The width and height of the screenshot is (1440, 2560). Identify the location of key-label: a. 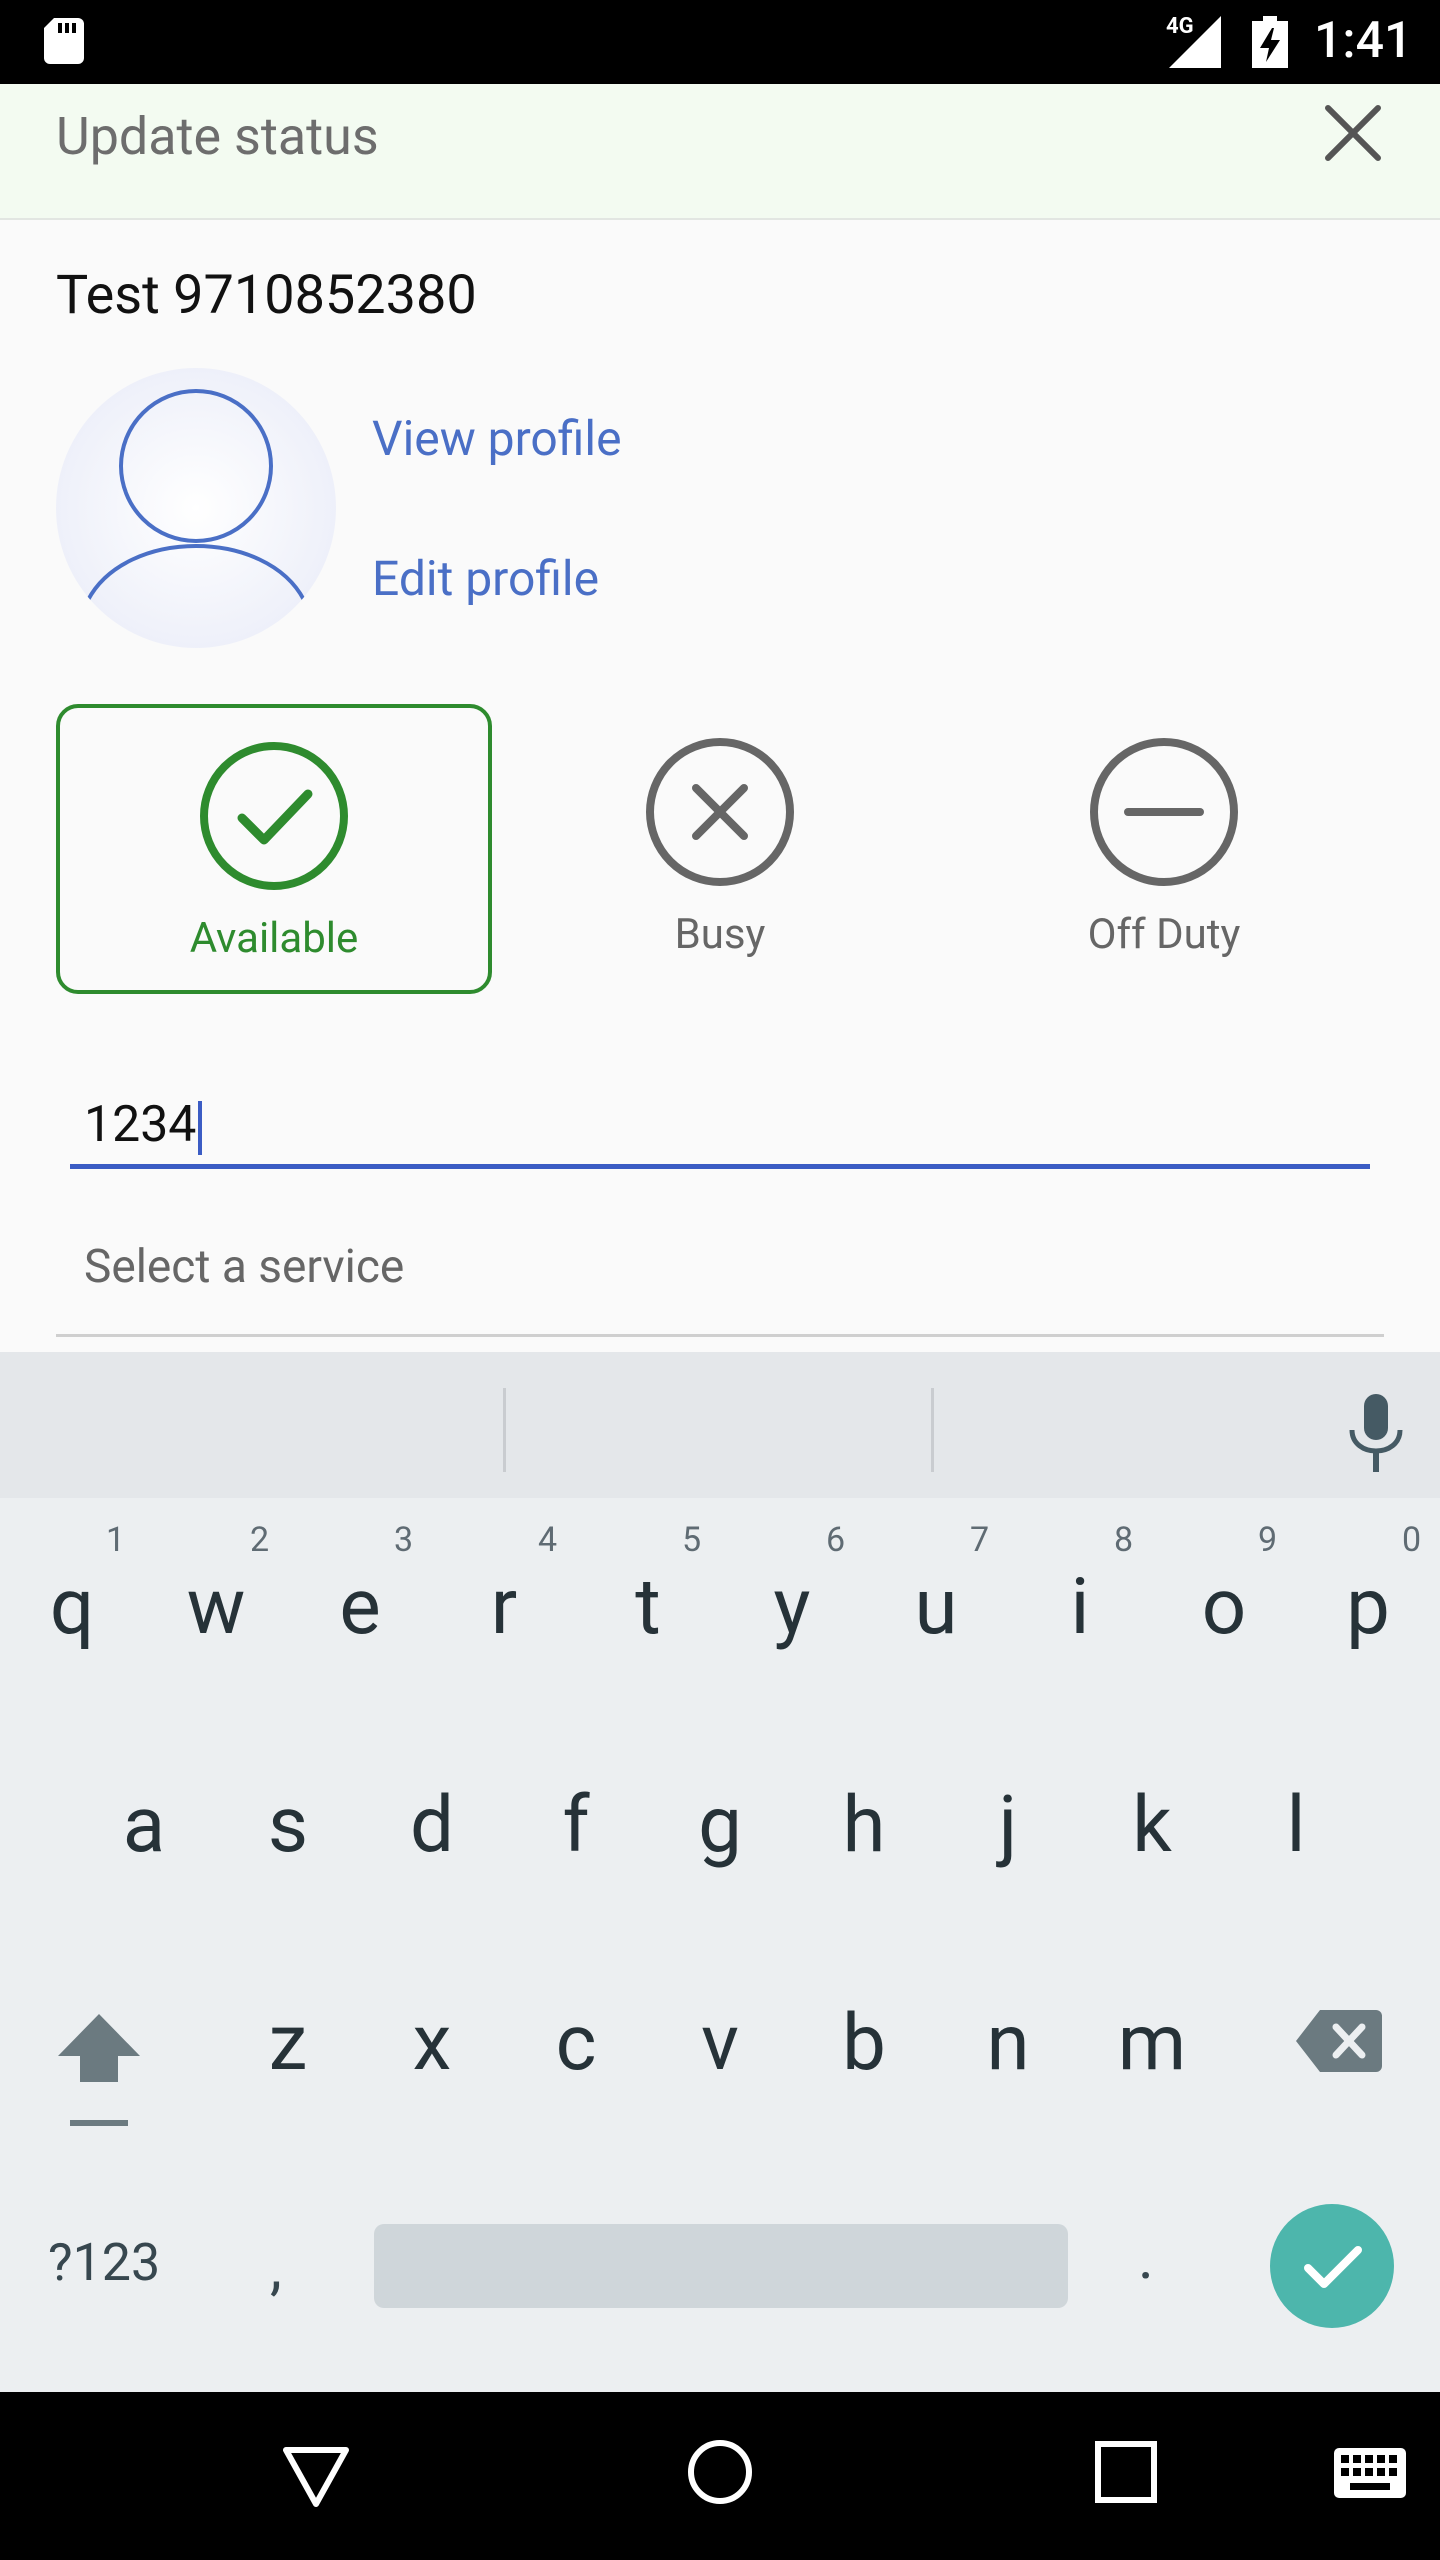
(144, 1825).